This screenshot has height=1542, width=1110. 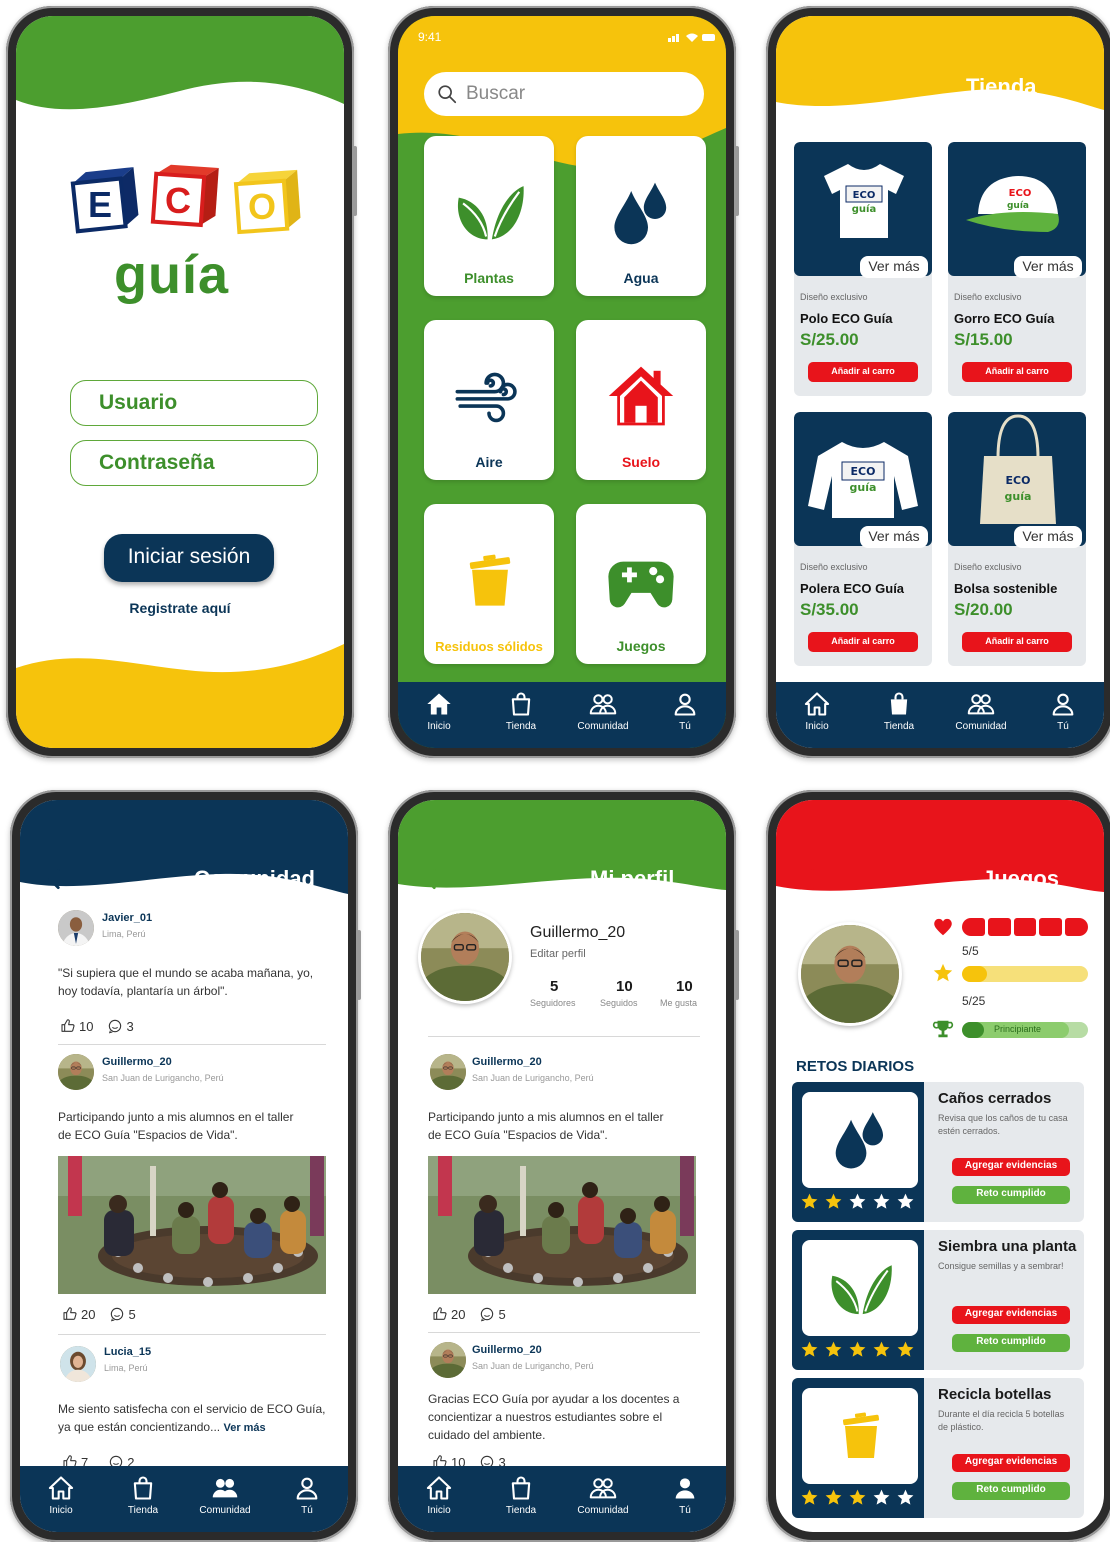 I want to click on nav-label: Tú, so click(x=685, y=1510).